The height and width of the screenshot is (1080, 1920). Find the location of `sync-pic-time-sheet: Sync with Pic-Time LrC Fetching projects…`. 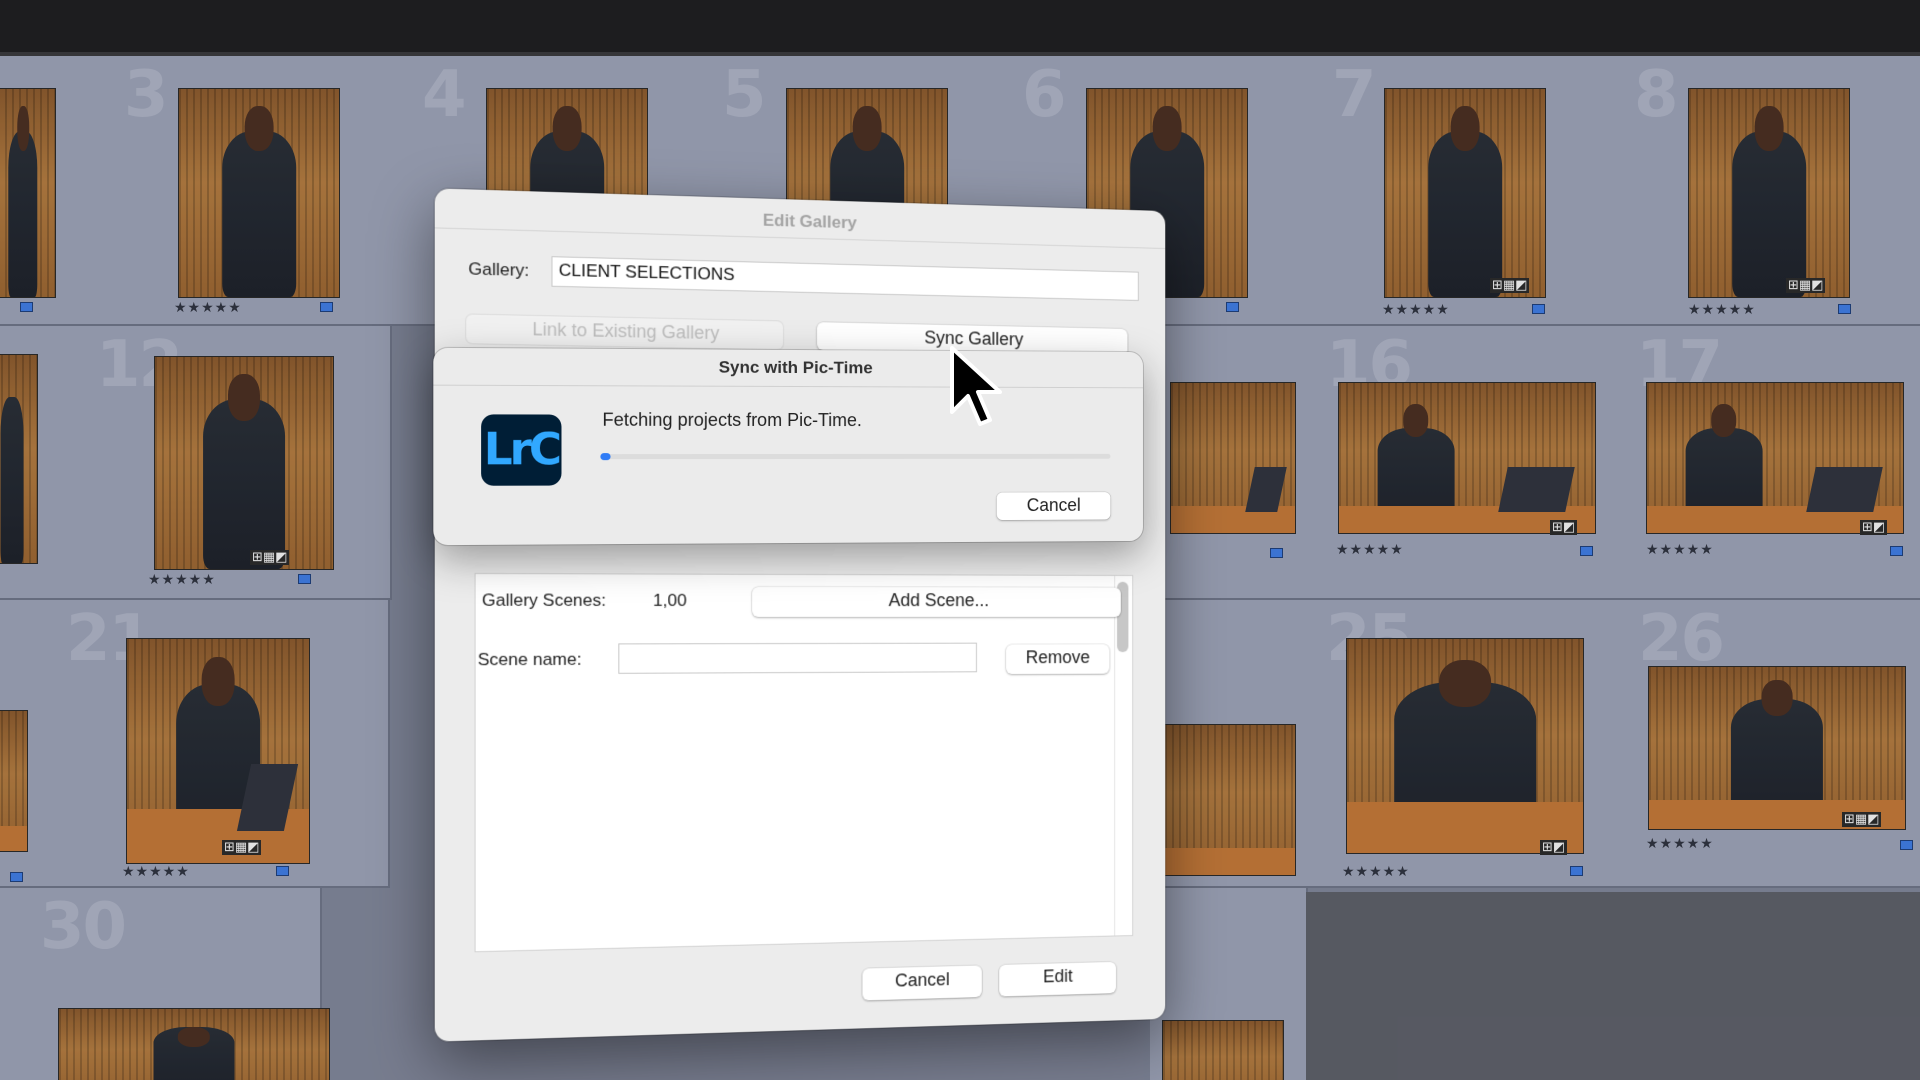

sync-pic-time-sheet: Sync with Pic-Time LrC Fetching projects… is located at coordinates (788, 446).